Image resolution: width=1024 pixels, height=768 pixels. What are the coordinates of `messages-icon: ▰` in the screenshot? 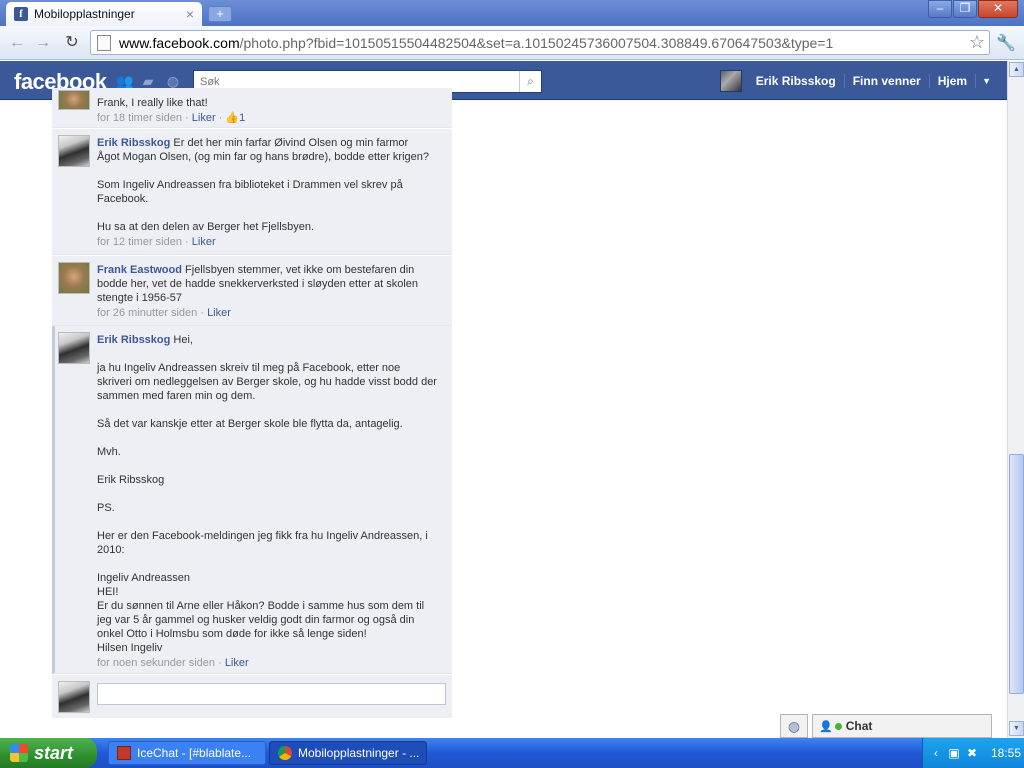 It's located at (148, 81).